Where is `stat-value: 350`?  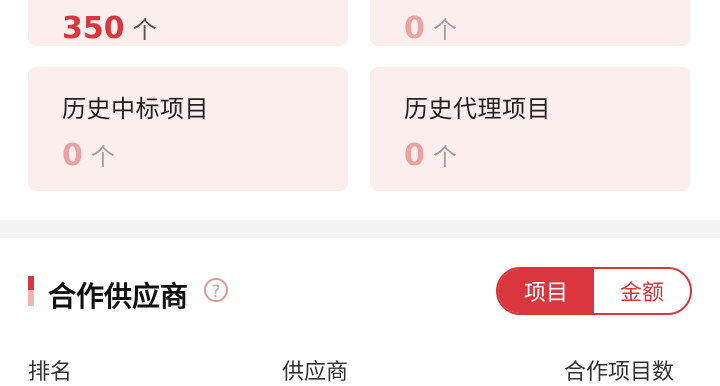
stat-value: 350 is located at coordinates (93, 28).